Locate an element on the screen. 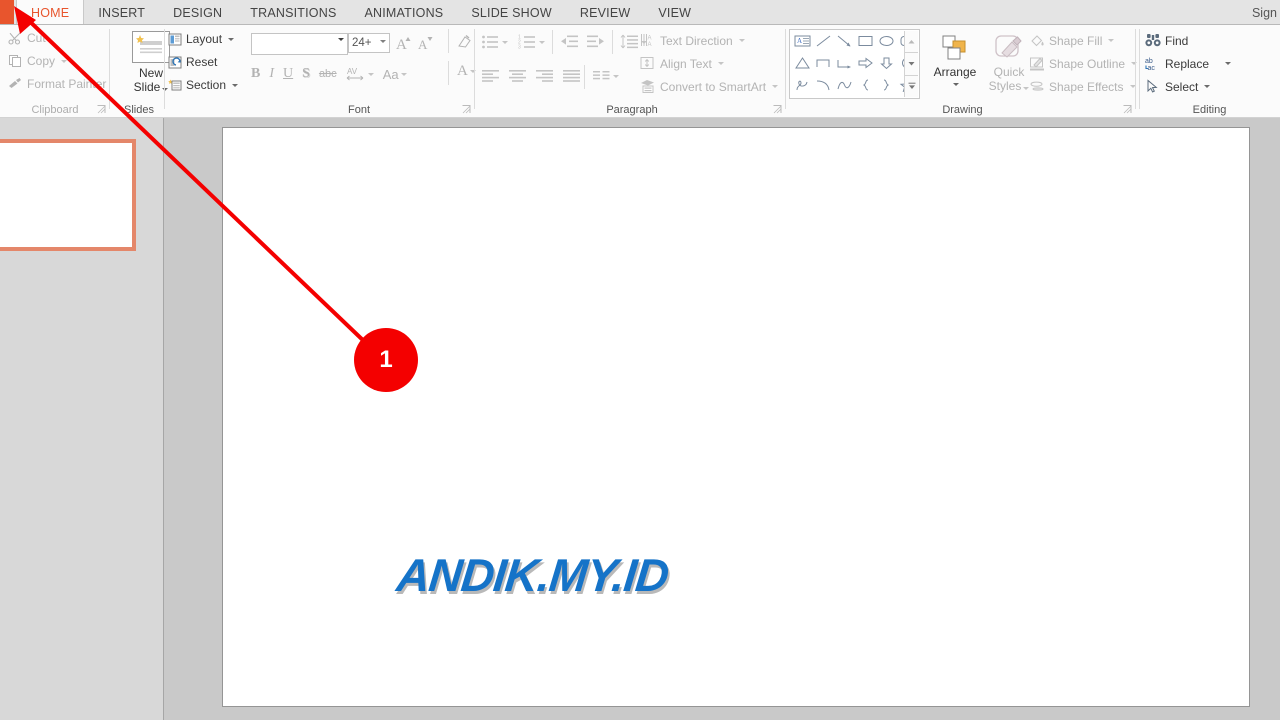 This screenshot has width=1280, height=725. shape-elbow-connector-icon is located at coordinates (823, 63).